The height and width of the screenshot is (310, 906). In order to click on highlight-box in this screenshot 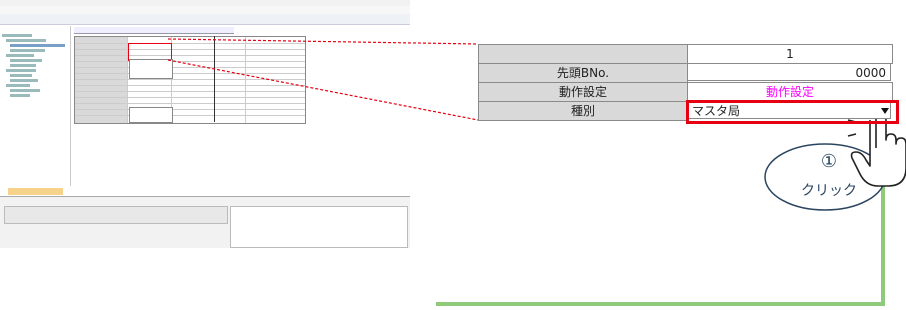, I will do `click(792, 112)`.